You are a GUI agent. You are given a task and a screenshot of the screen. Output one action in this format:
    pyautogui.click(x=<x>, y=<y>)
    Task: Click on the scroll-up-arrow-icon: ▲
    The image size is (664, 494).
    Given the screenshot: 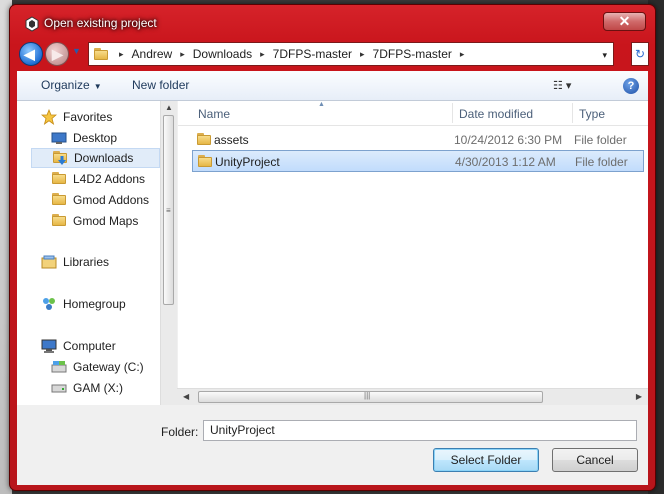 What is the action you would take?
    pyautogui.click(x=169, y=107)
    